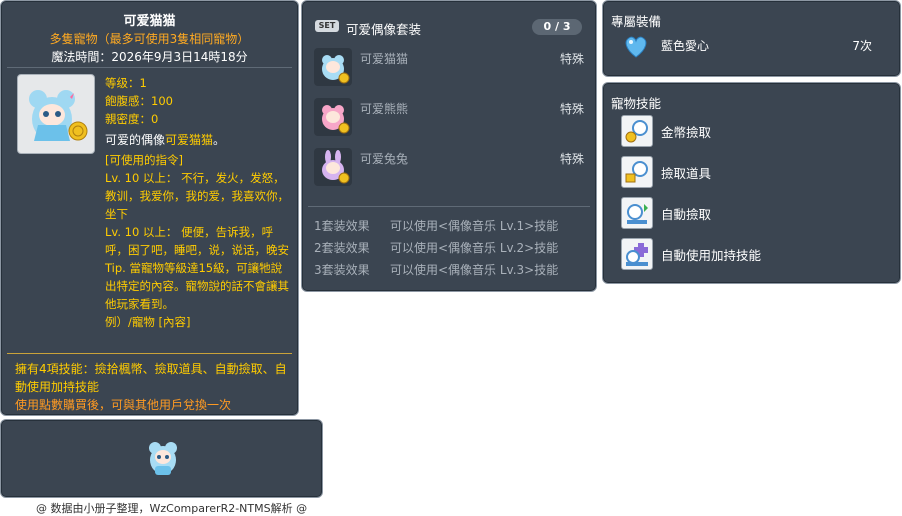 Image resolution: width=902 pixels, height=516 pixels. What do you see at coordinates (557, 27) in the screenshot?
I see `set-count: 0 / 3` at bounding box center [557, 27].